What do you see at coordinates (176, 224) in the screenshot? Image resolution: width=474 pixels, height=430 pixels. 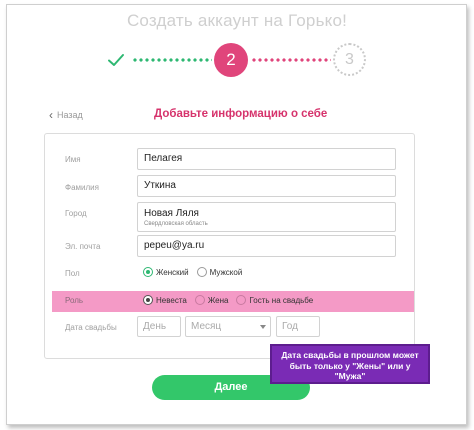 I see `city-region: Свердловская область` at bounding box center [176, 224].